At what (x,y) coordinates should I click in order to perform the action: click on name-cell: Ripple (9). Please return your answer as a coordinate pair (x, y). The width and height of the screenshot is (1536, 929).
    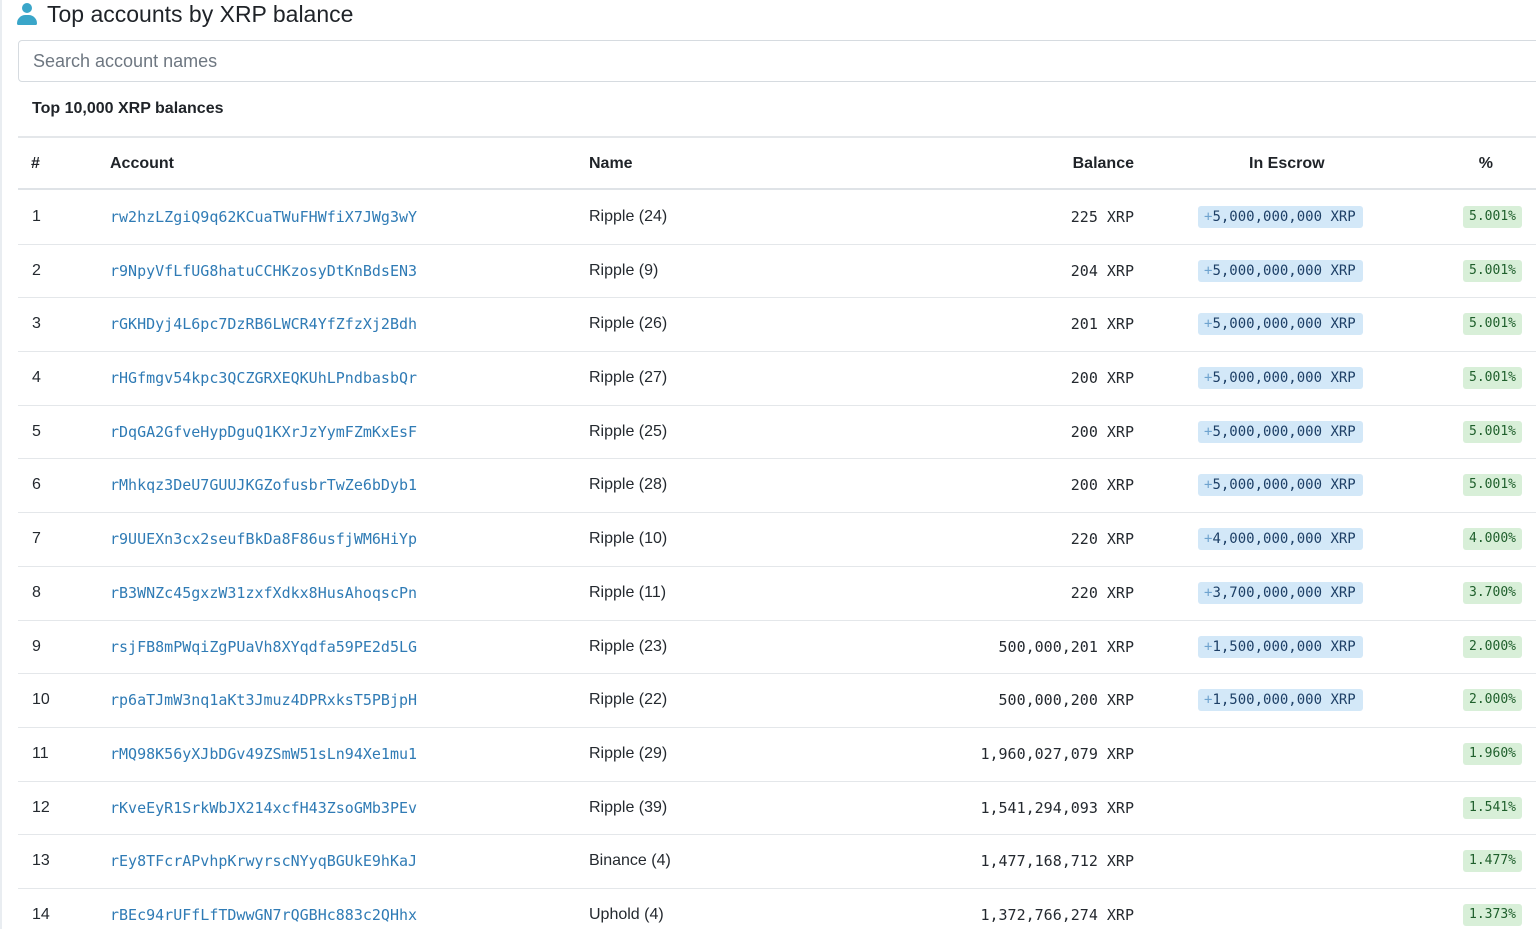
    Looking at the image, I should click on (624, 270).